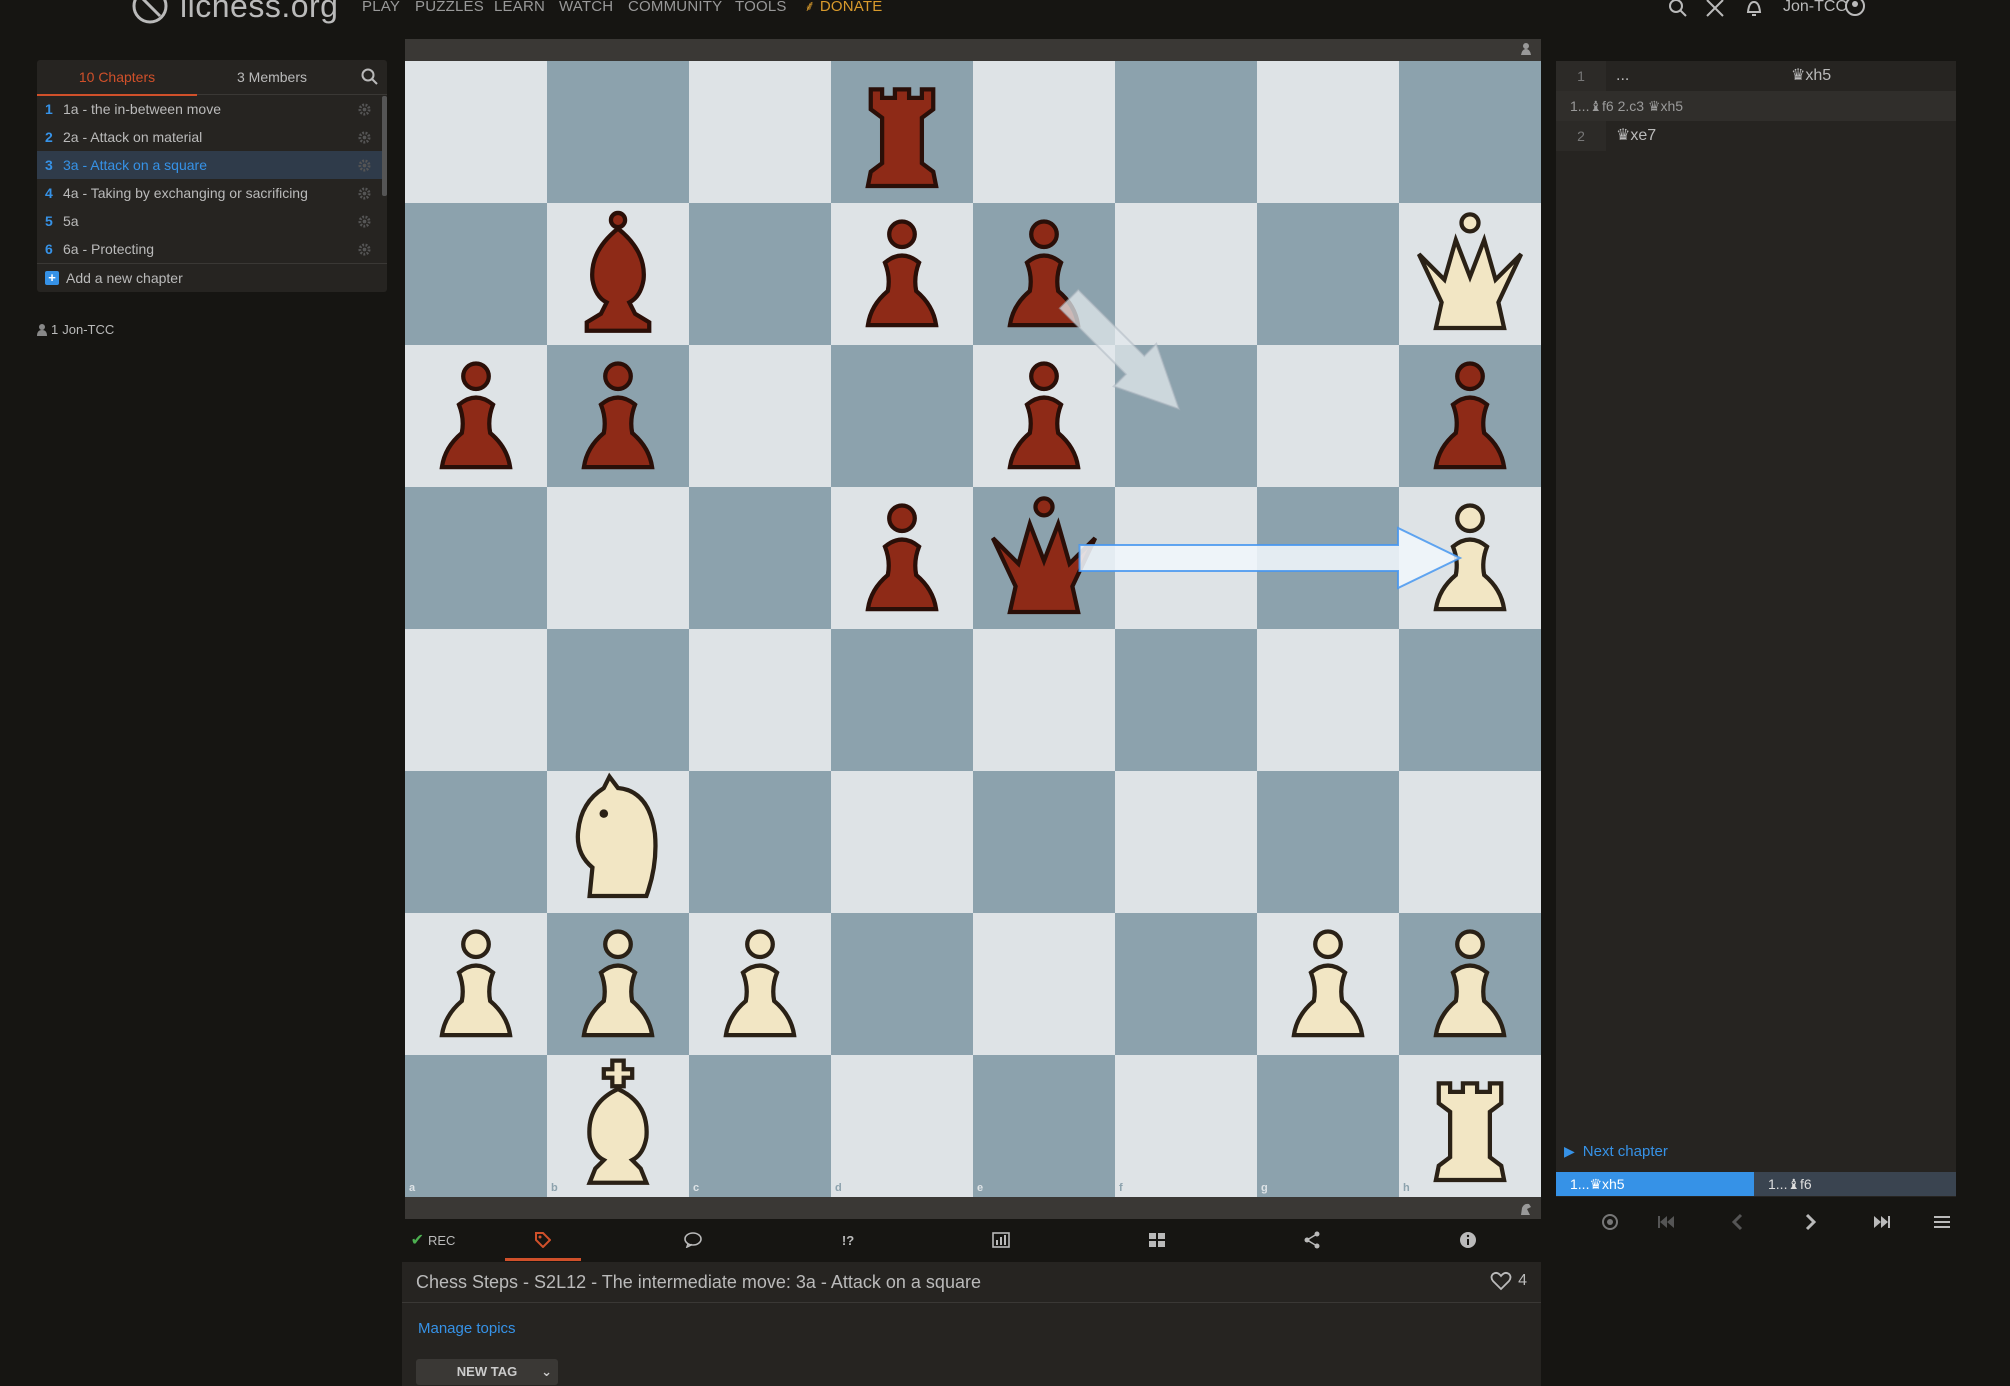  What do you see at coordinates (1754, 9) in the screenshot?
I see `notification-bell-icon` at bounding box center [1754, 9].